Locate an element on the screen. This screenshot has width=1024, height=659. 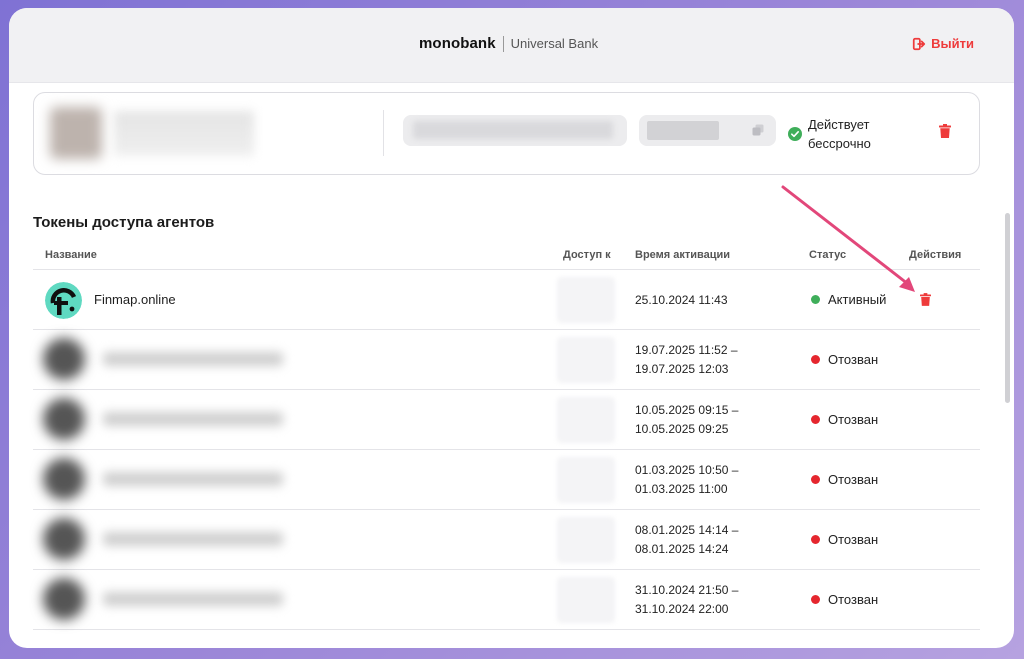
activation-time: 10.05.2025 09:15 – 10.05.2025 09:25 is located at coordinates (686, 420).